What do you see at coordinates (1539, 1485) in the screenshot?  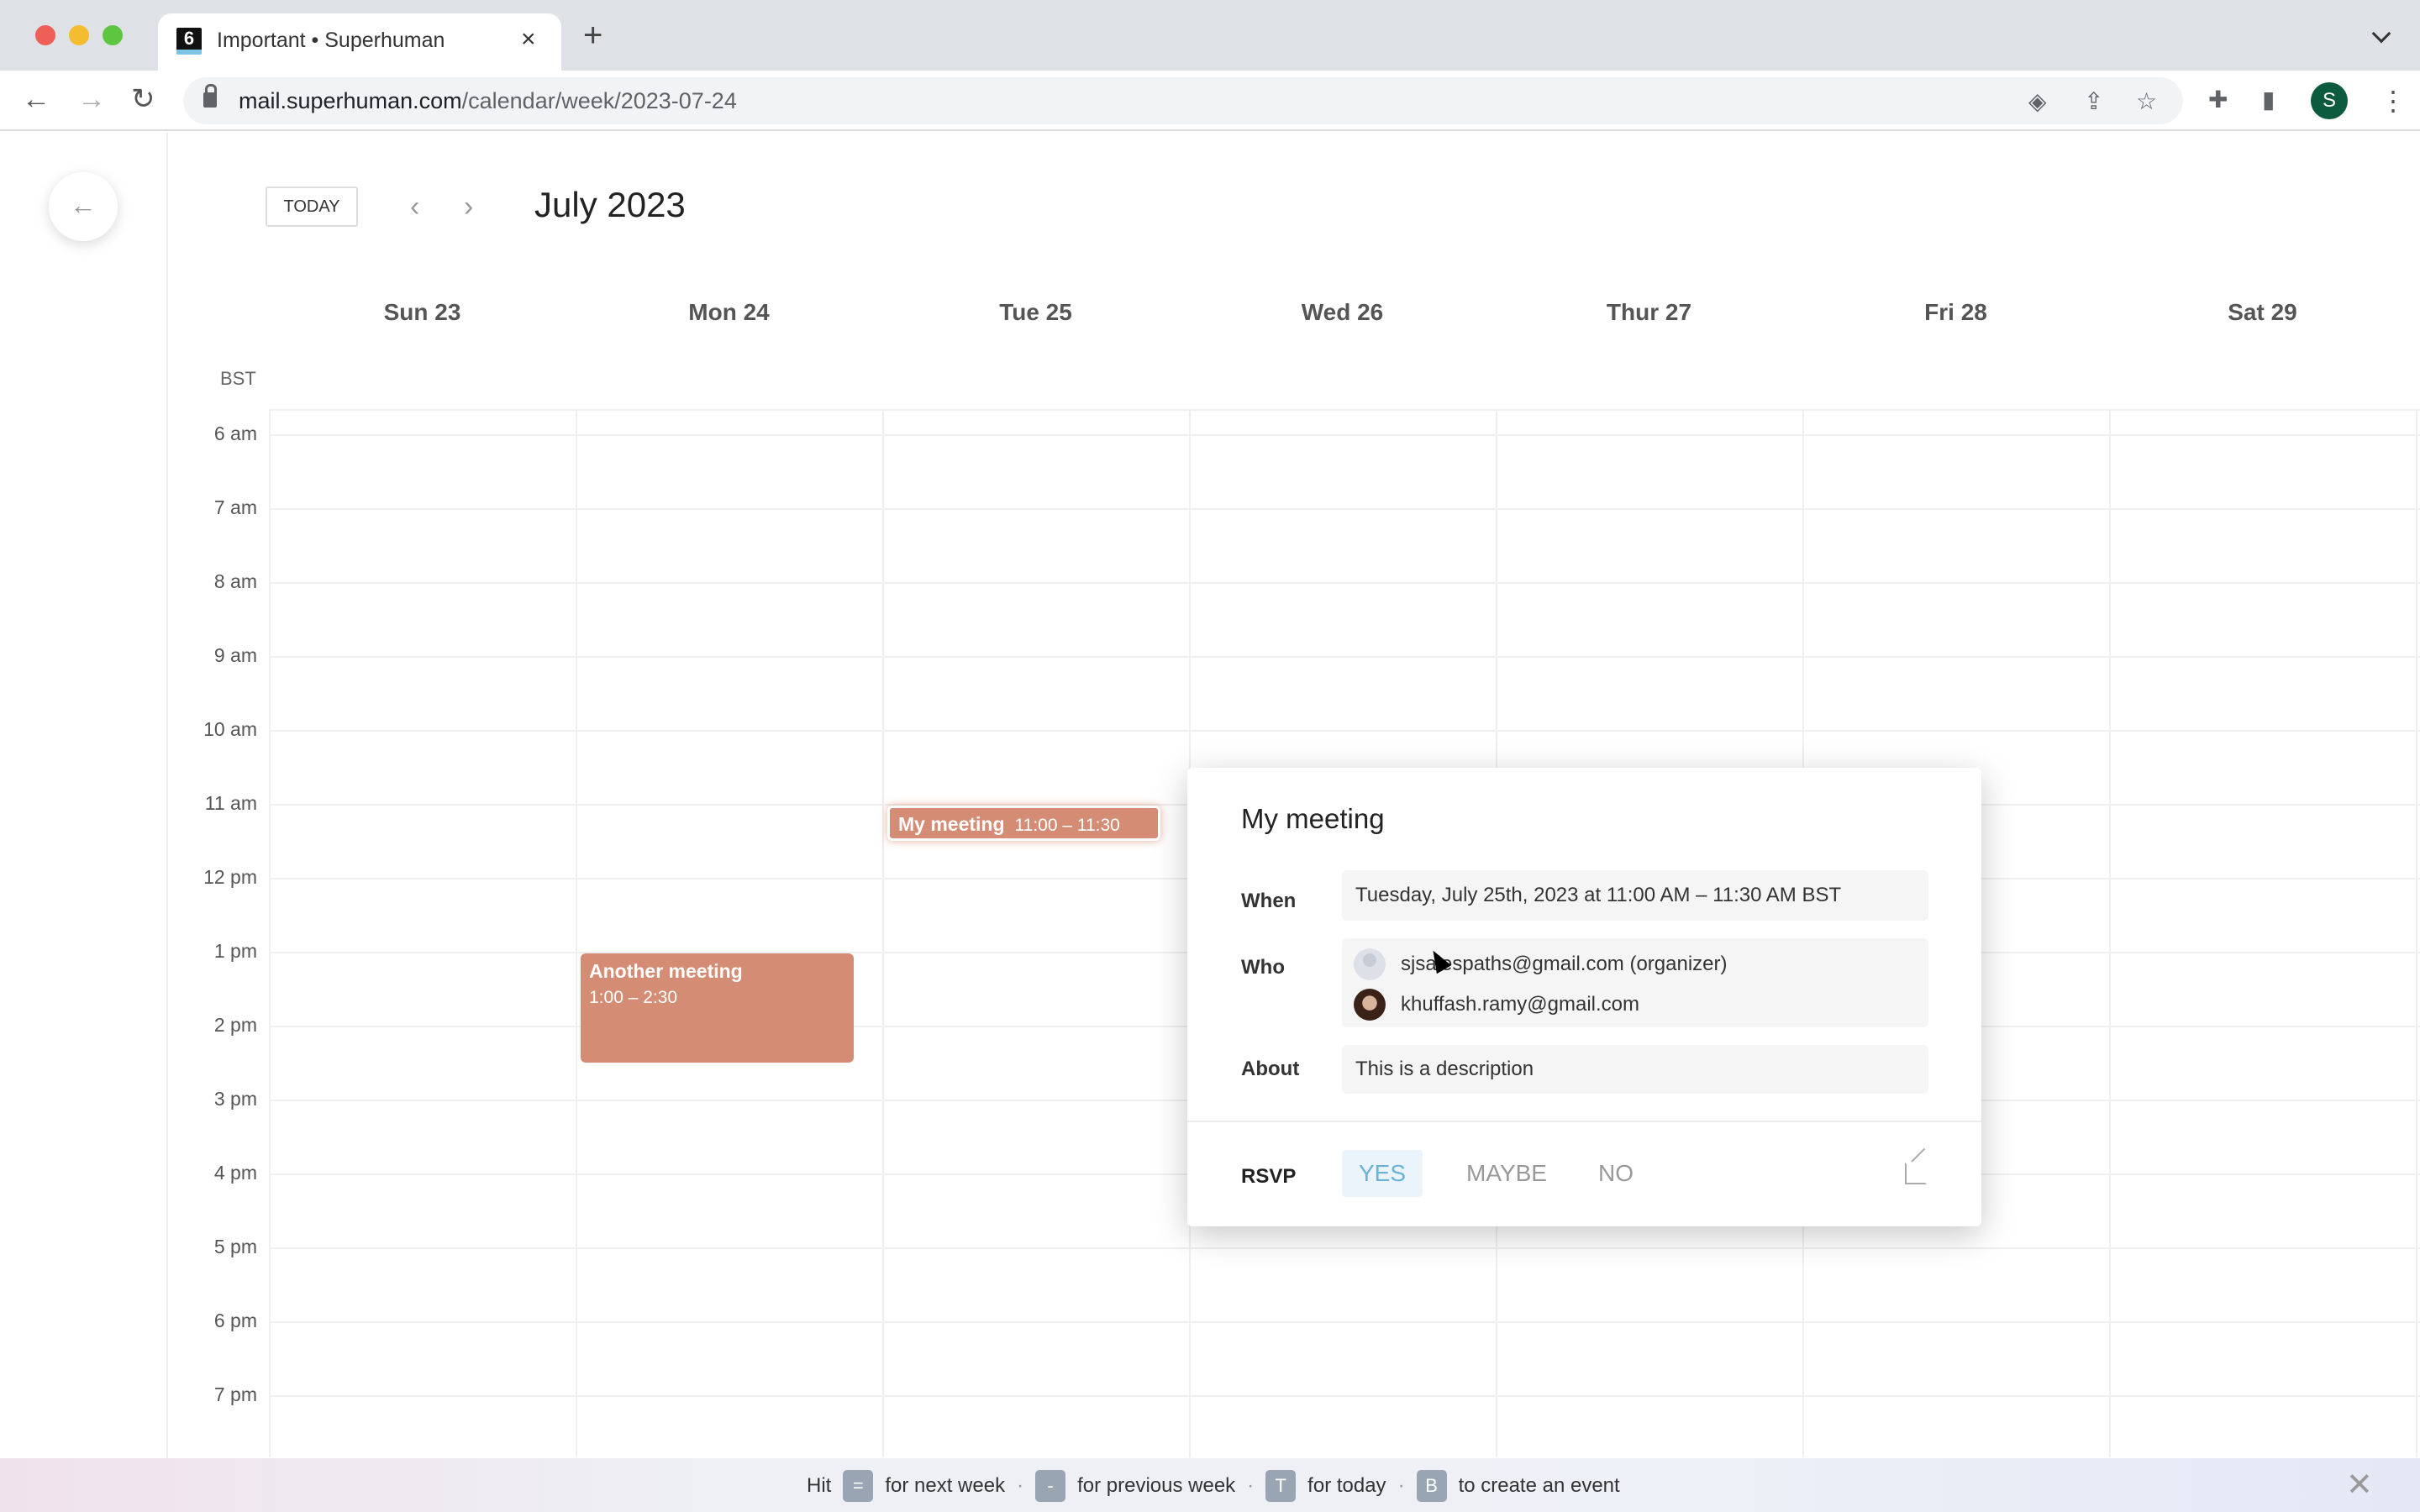 I see `hint-text: to create an event` at bounding box center [1539, 1485].